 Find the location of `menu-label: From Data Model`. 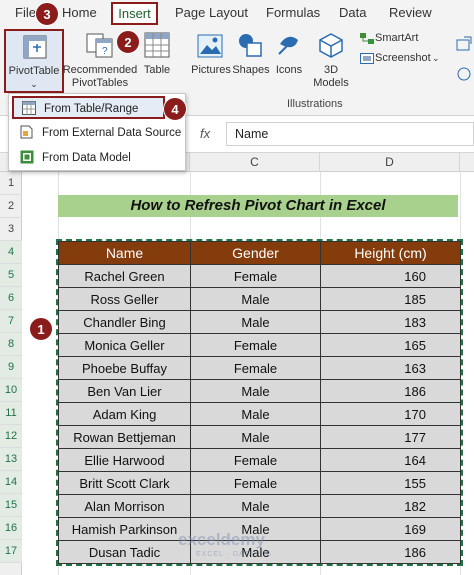

menu-label: From Data Model is located at coordinates (86, 158).